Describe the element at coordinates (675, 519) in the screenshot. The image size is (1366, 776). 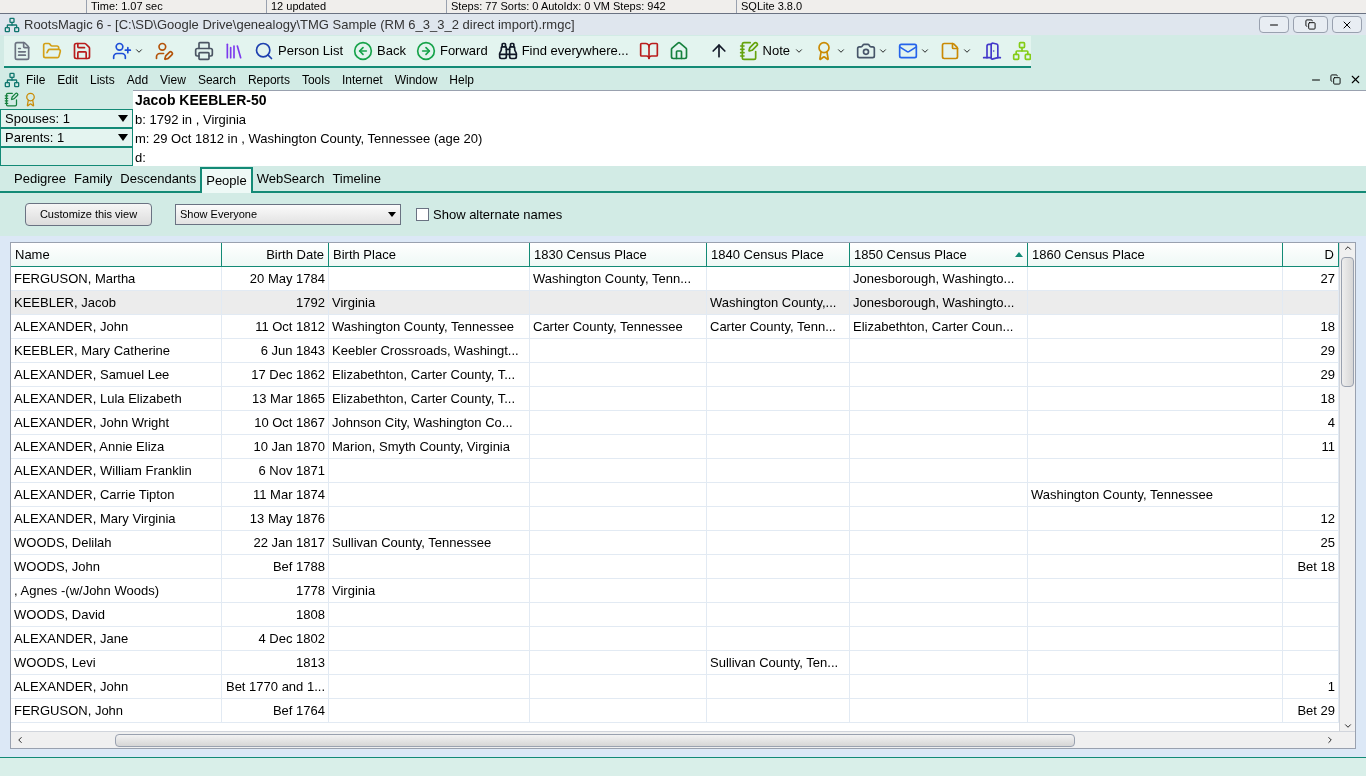
I see `table-row: ALEXANDER, Mary Virginia 13 May 1876 12` at that location.